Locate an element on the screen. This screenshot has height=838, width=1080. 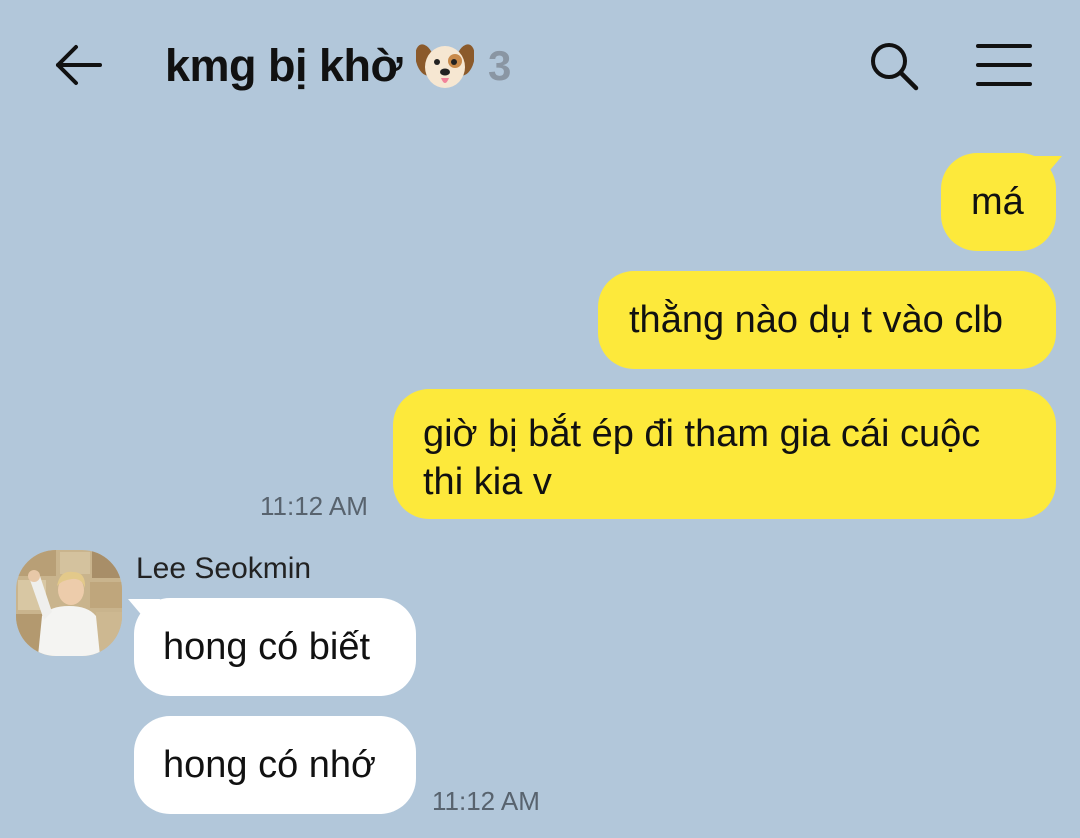
back-button is located at coordinates (78, 66).